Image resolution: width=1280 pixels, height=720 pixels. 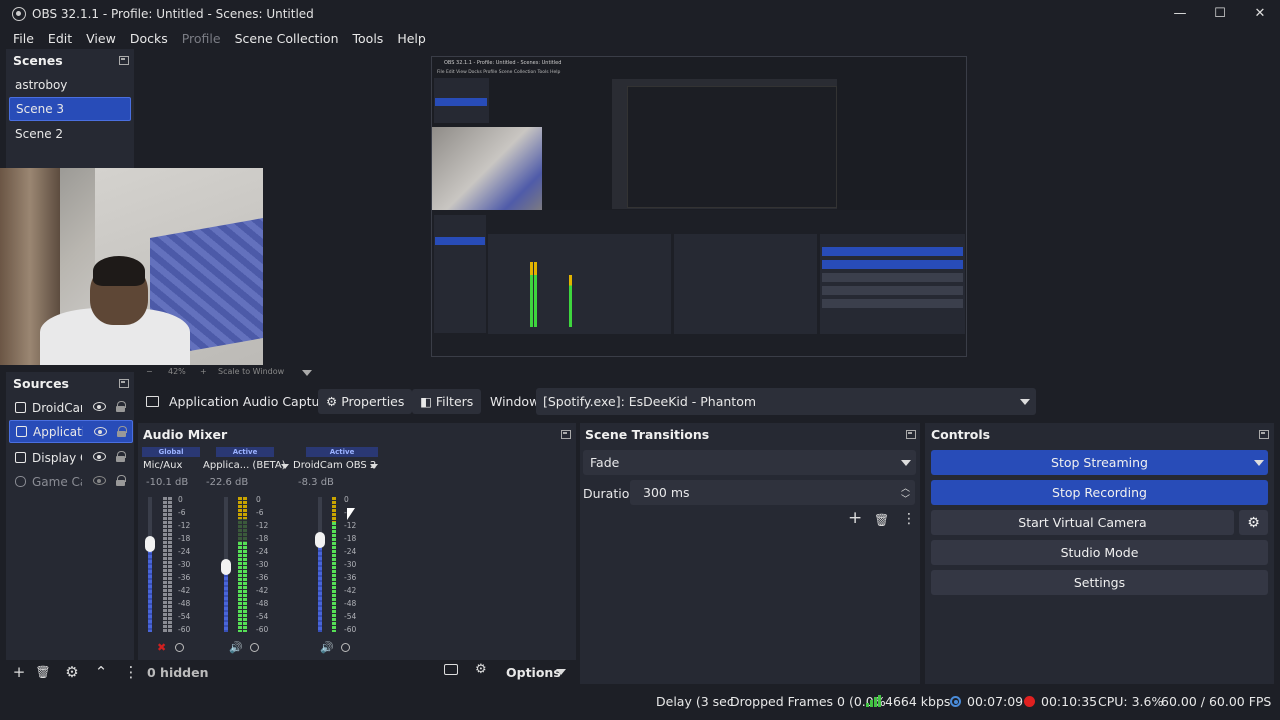 I want to click on stream-options-chevron-icon, so click(x=1259, y=463).